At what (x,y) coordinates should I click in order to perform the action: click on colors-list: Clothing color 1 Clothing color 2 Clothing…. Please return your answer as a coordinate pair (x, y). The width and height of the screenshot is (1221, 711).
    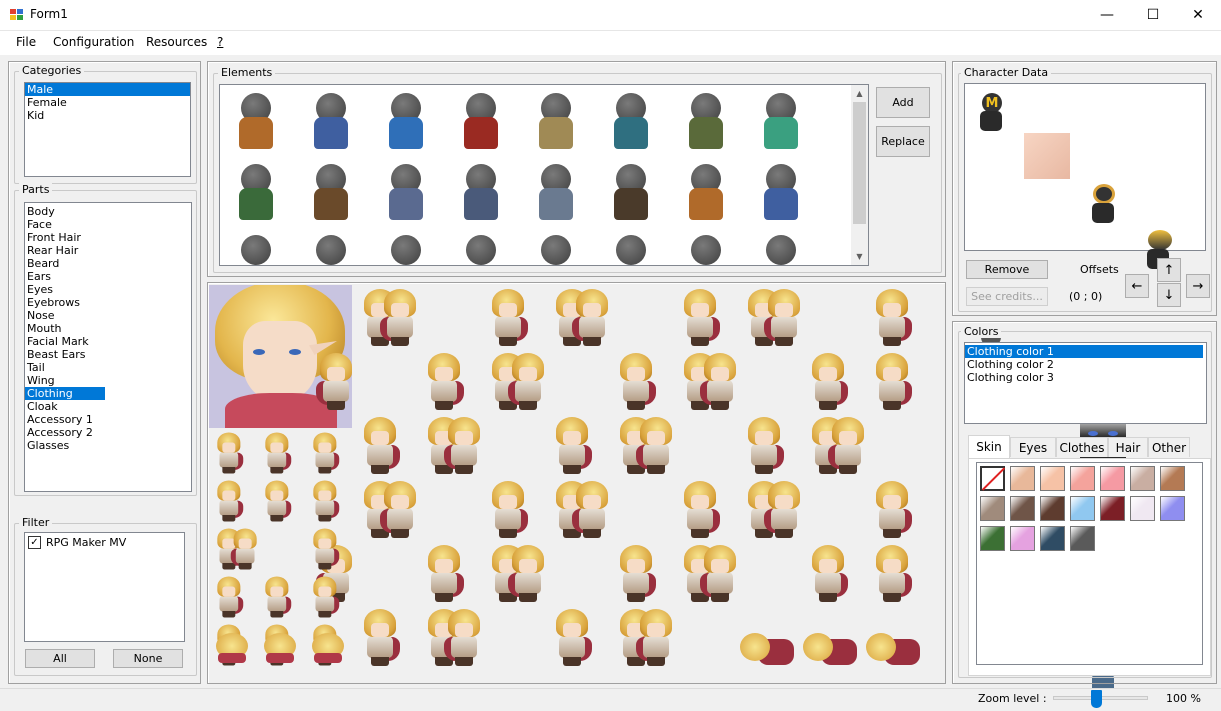
    Looking at the image, I should click on (1085, 383).